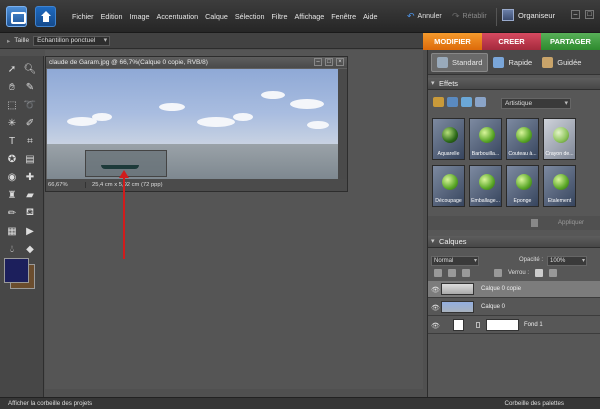  Describe the element at coordinates (216, 16) in the screenshot. I see `menu-layer: Calque` at that location.